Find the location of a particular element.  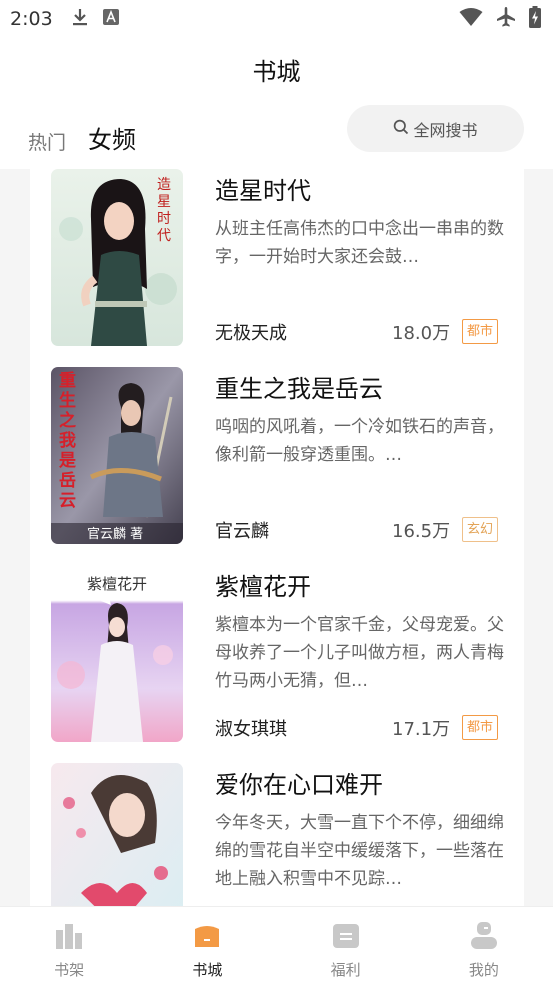

battery-icon is located at coordinates (535, 19).